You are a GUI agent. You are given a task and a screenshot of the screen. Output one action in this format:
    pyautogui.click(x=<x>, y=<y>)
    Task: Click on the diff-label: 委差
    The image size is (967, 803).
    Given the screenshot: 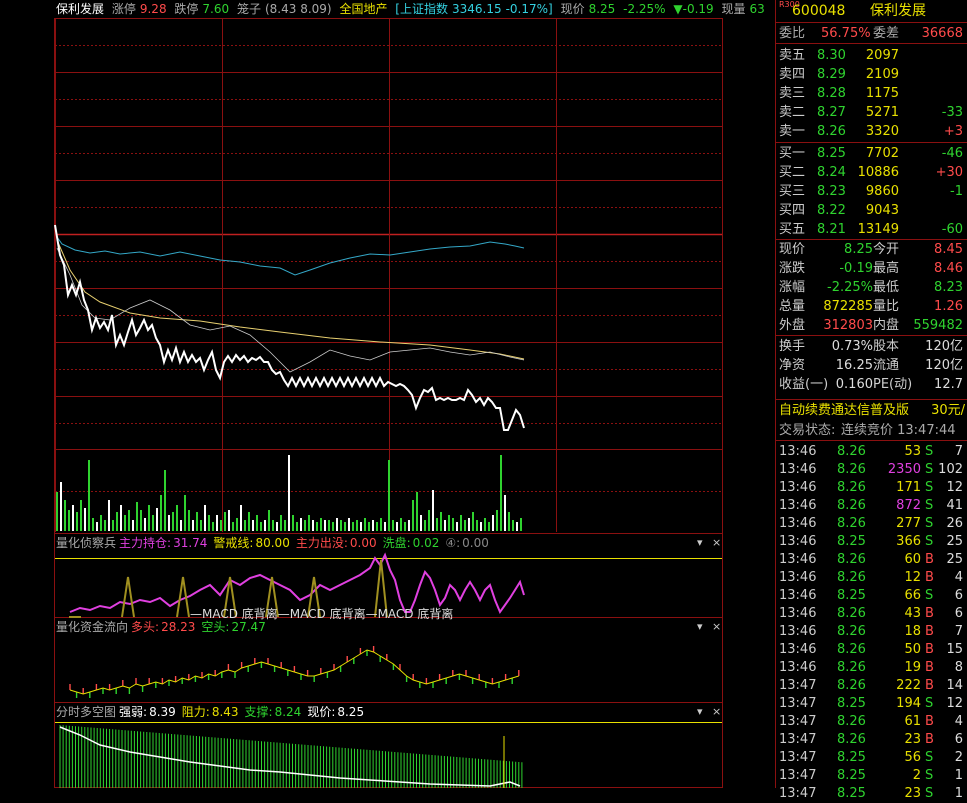 What is the action you would take?
    pyautogui.click(x=886, y=33)
    